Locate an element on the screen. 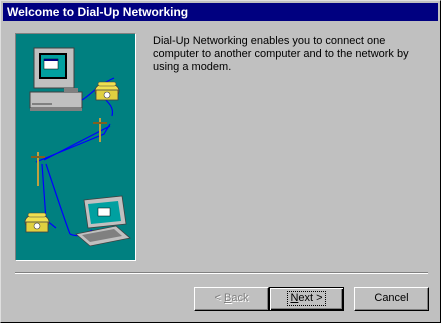 Image resolution: width=441 pixels, height=323 pixels. back-button: < Back is located at coordinates (231, 299).